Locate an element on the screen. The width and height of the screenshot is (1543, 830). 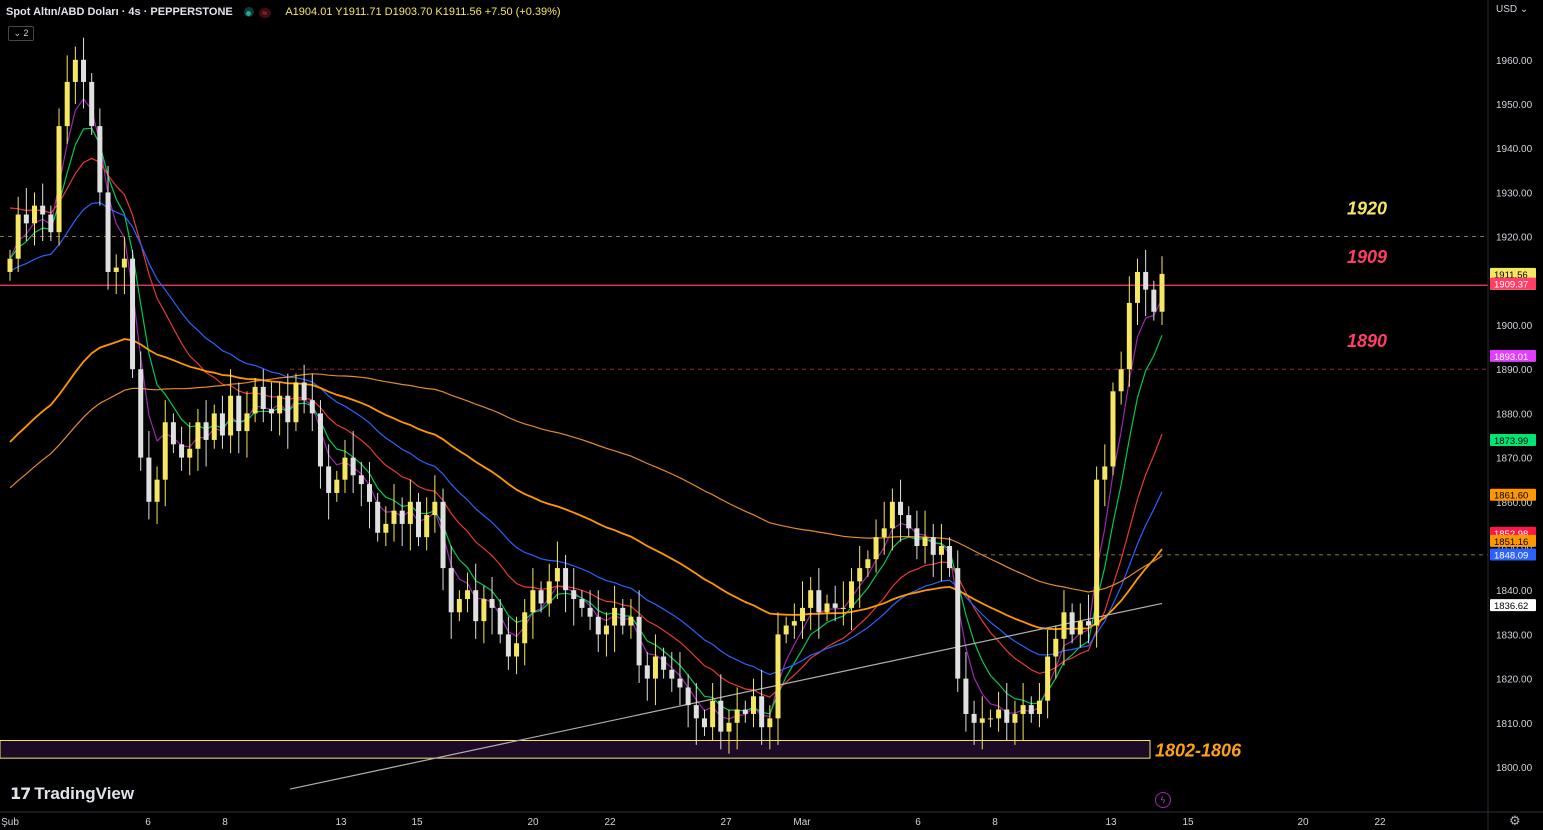
price-tick-label: 1930.00 is located at coordinates (1514, 193).